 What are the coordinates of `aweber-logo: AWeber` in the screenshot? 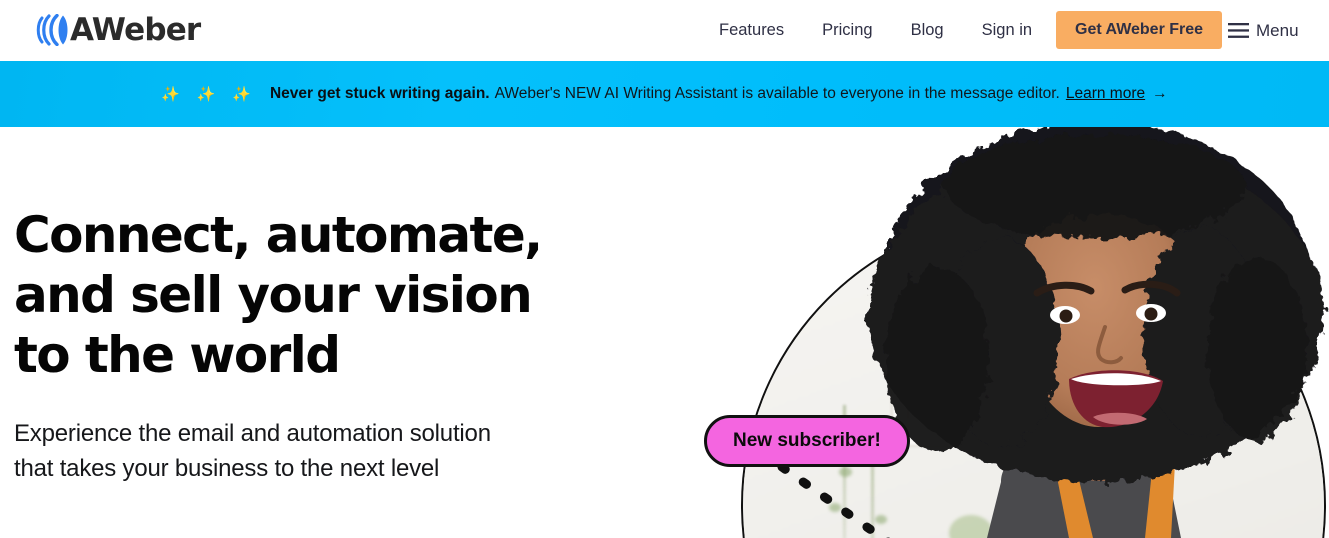 It's located at (118, 30).